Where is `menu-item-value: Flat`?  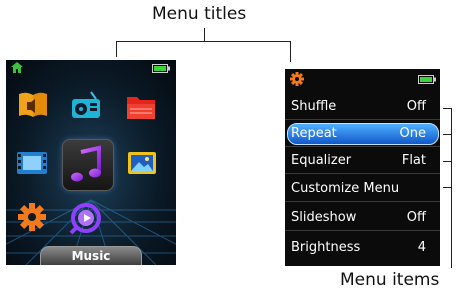 menu-item-value: Flat is located at coordinates (413, 160).